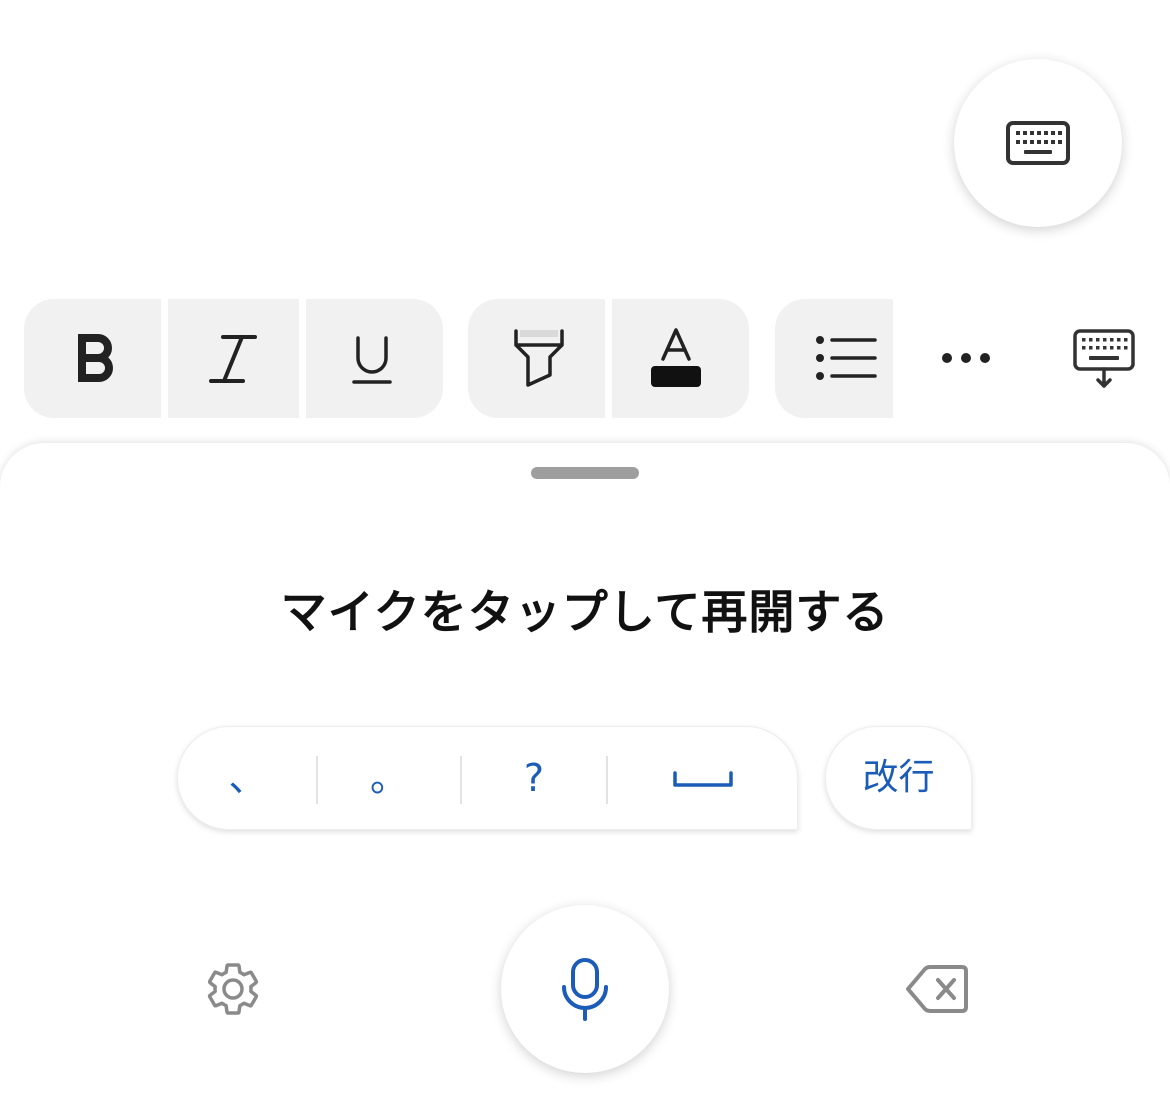 This screenshot has width=1170, height=1116. Describe the element at coordinates (534, 778) in the screenshot. I see `question-mark-key: ?` at that location.